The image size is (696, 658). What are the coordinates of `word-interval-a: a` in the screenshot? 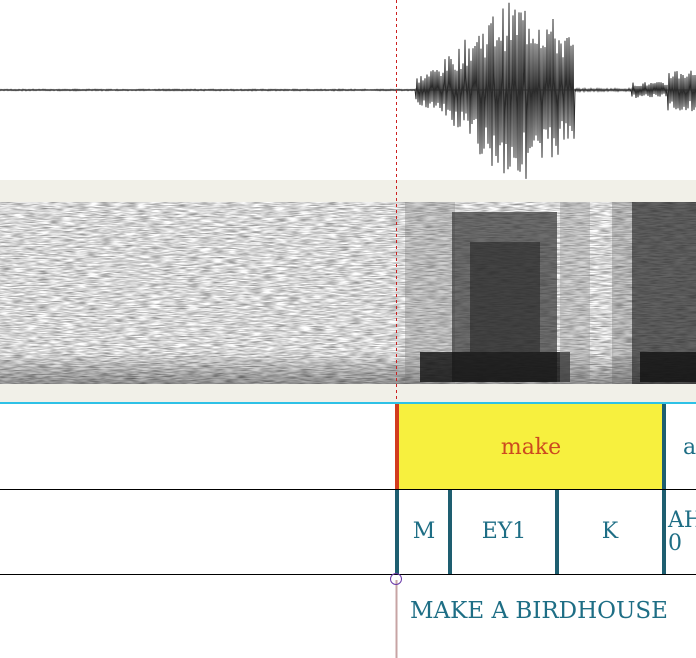 It's located at (682, 447).